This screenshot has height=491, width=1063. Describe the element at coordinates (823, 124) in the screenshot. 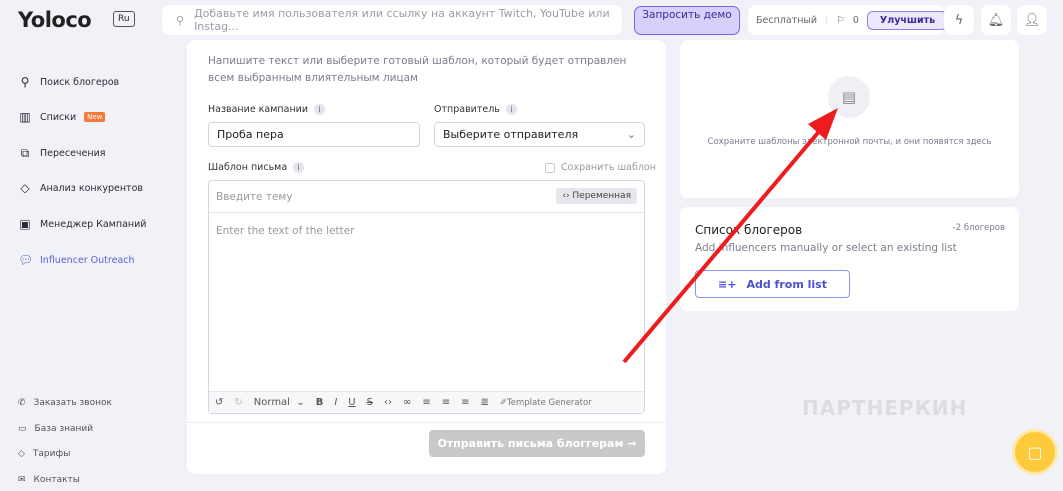

I see `arrow-head` at that location.